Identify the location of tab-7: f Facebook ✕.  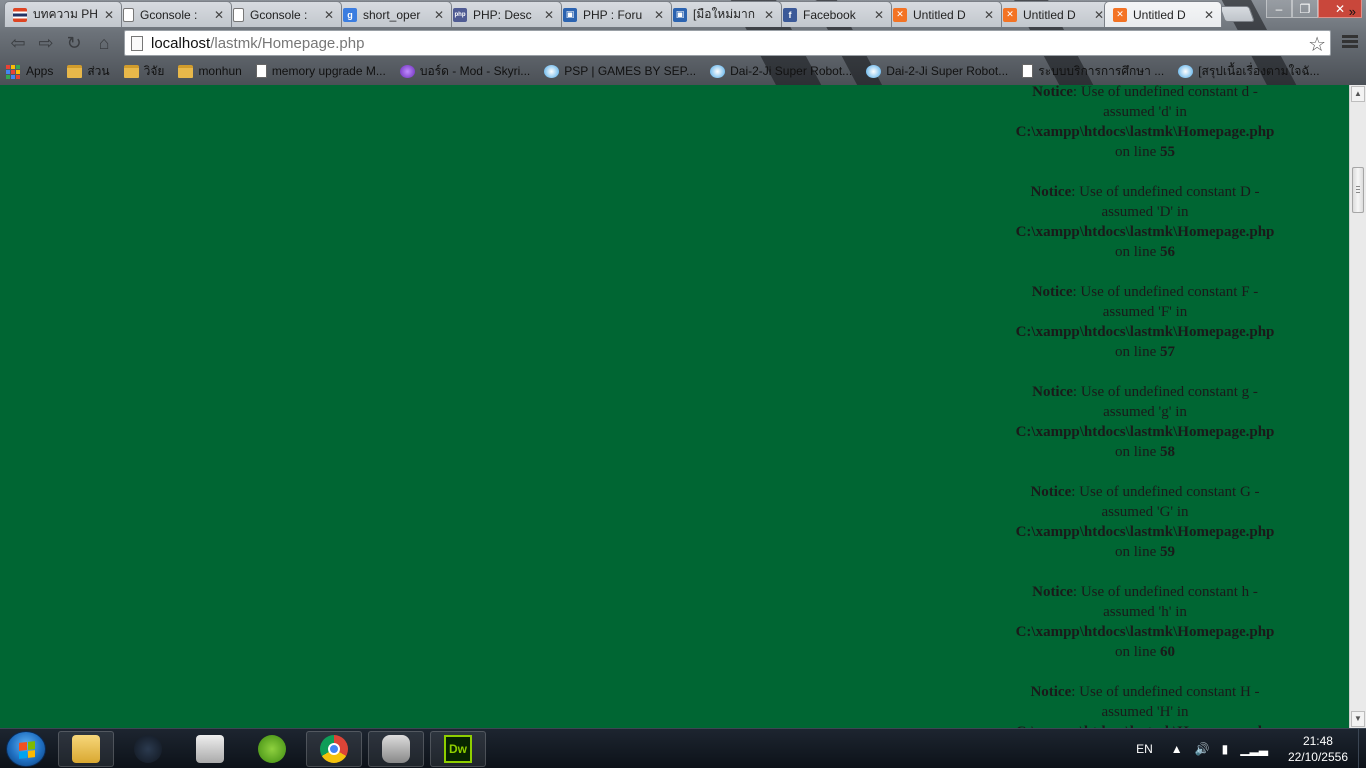
(833, 14).